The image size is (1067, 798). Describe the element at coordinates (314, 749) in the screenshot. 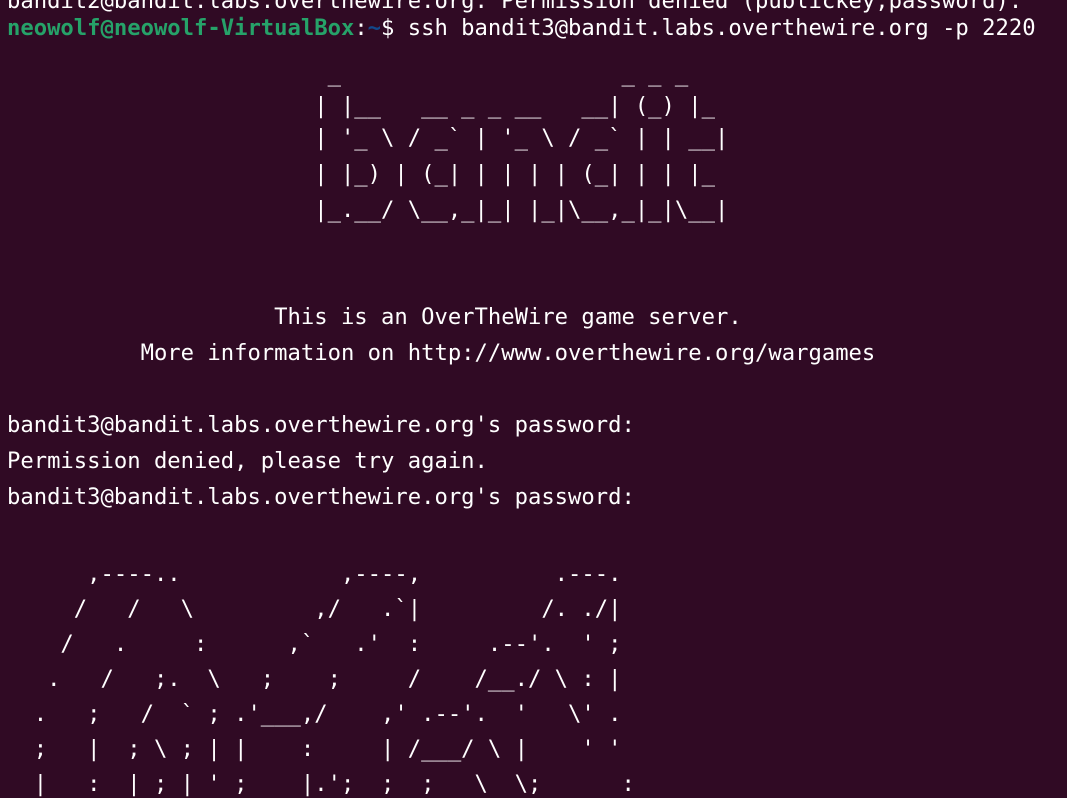

I see `otw-art-line: ; | ; \ ; | | : | /___/ \ | ' '` at that location.